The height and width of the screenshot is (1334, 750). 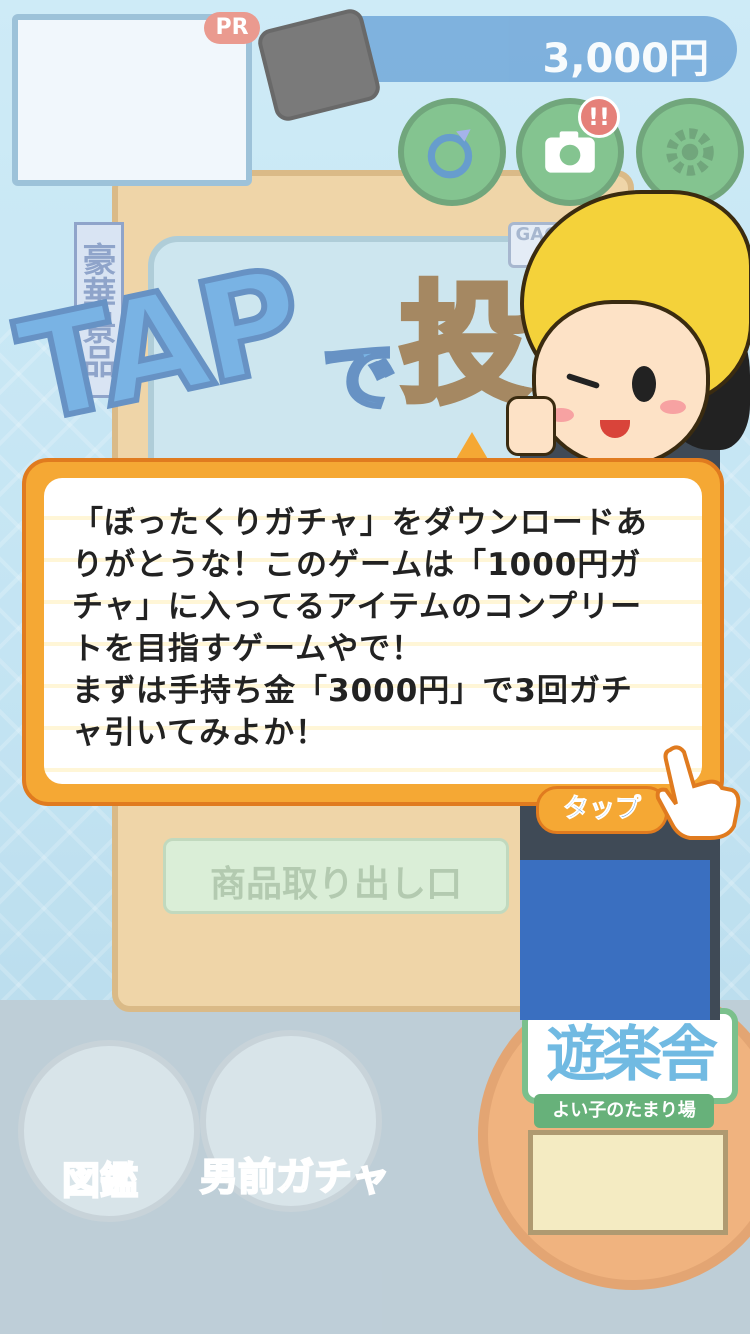 I want to click on character-eye, so click(x=644, y=384).